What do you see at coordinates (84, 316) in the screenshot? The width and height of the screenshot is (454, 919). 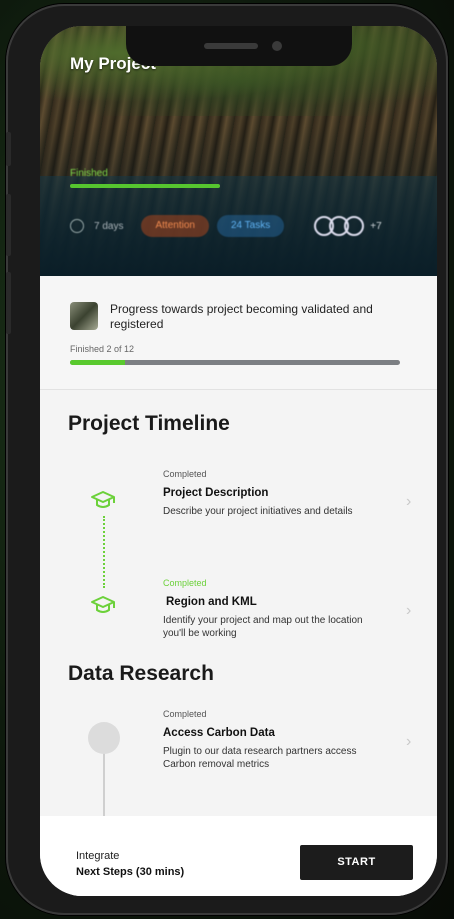 I see `project-thumbnail` at bounding box center [84, 316].